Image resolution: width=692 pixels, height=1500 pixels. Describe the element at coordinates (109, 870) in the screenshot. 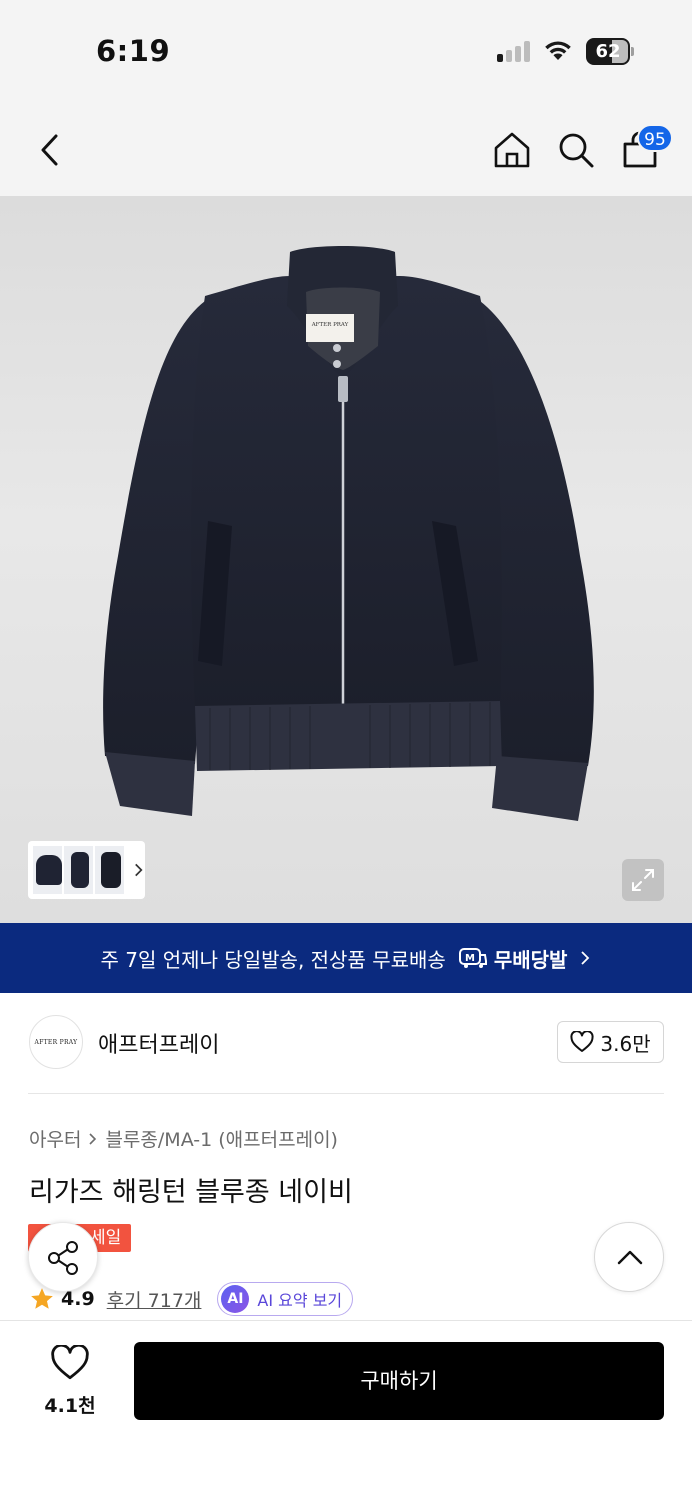

I see `thumbnail-back` at that location.